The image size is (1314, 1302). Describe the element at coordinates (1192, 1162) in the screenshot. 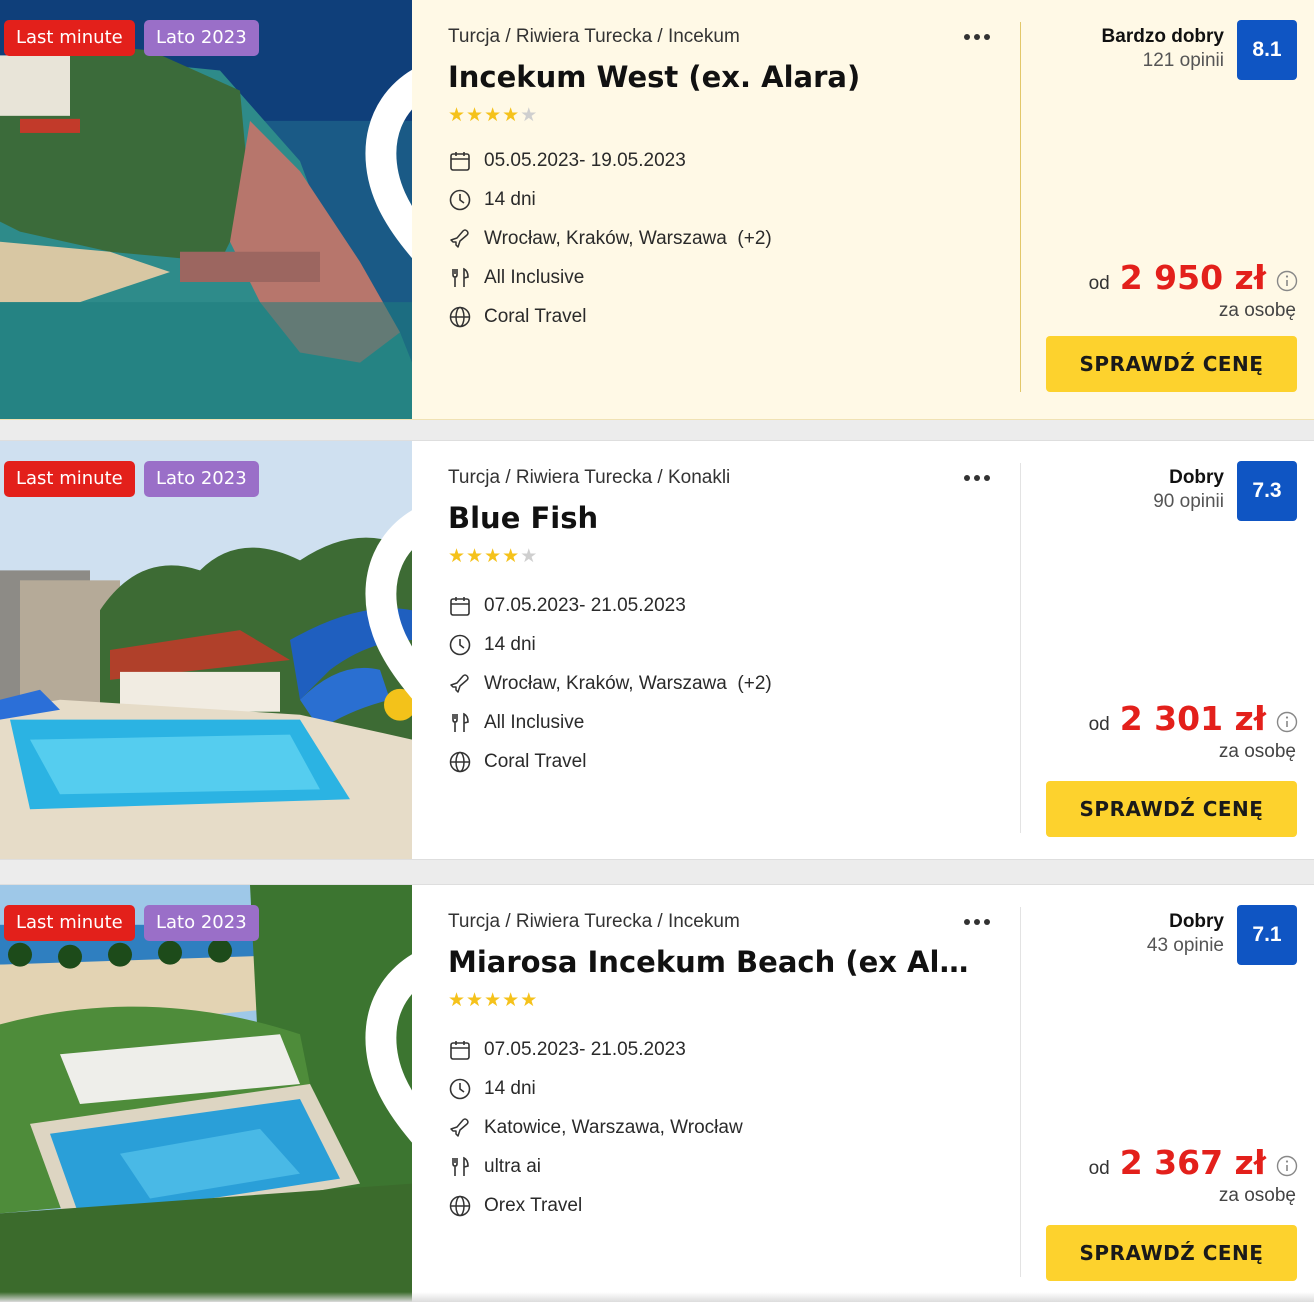

I see `price: 2 367 zł` at that location.